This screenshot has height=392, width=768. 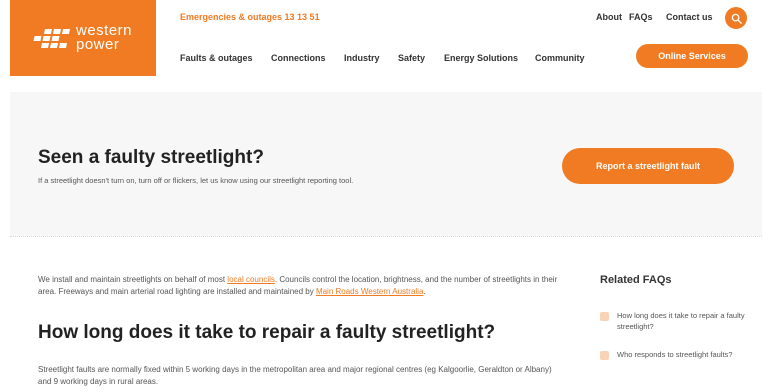 I want to click on search-icon, so click(x=736, y=18).